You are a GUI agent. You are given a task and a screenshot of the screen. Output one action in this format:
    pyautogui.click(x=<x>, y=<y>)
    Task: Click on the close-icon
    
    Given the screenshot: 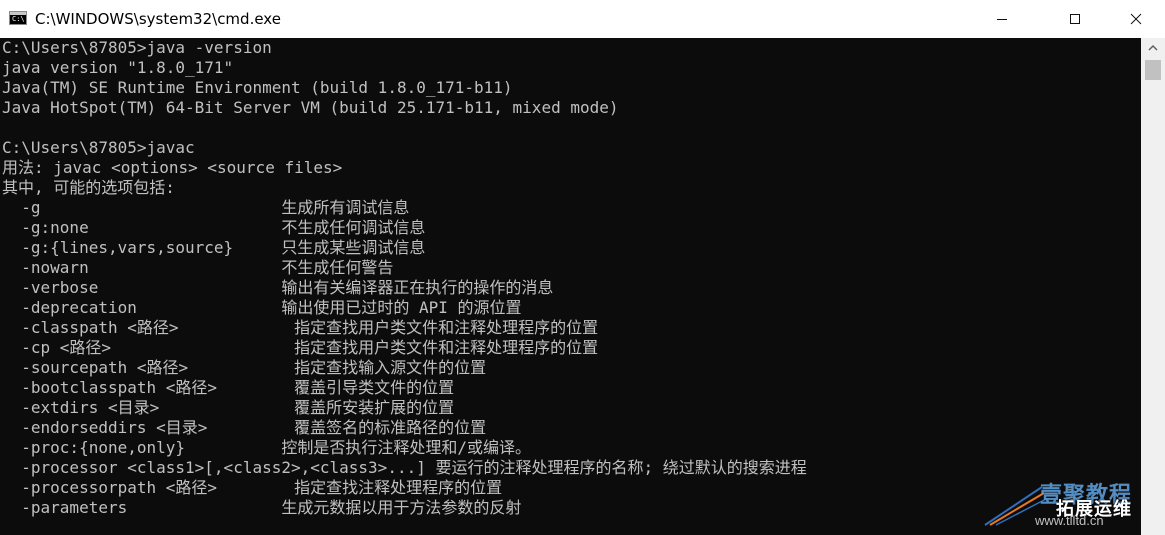 What is the action you would take?
    pyautogui.click(x=1136, y=19)
    